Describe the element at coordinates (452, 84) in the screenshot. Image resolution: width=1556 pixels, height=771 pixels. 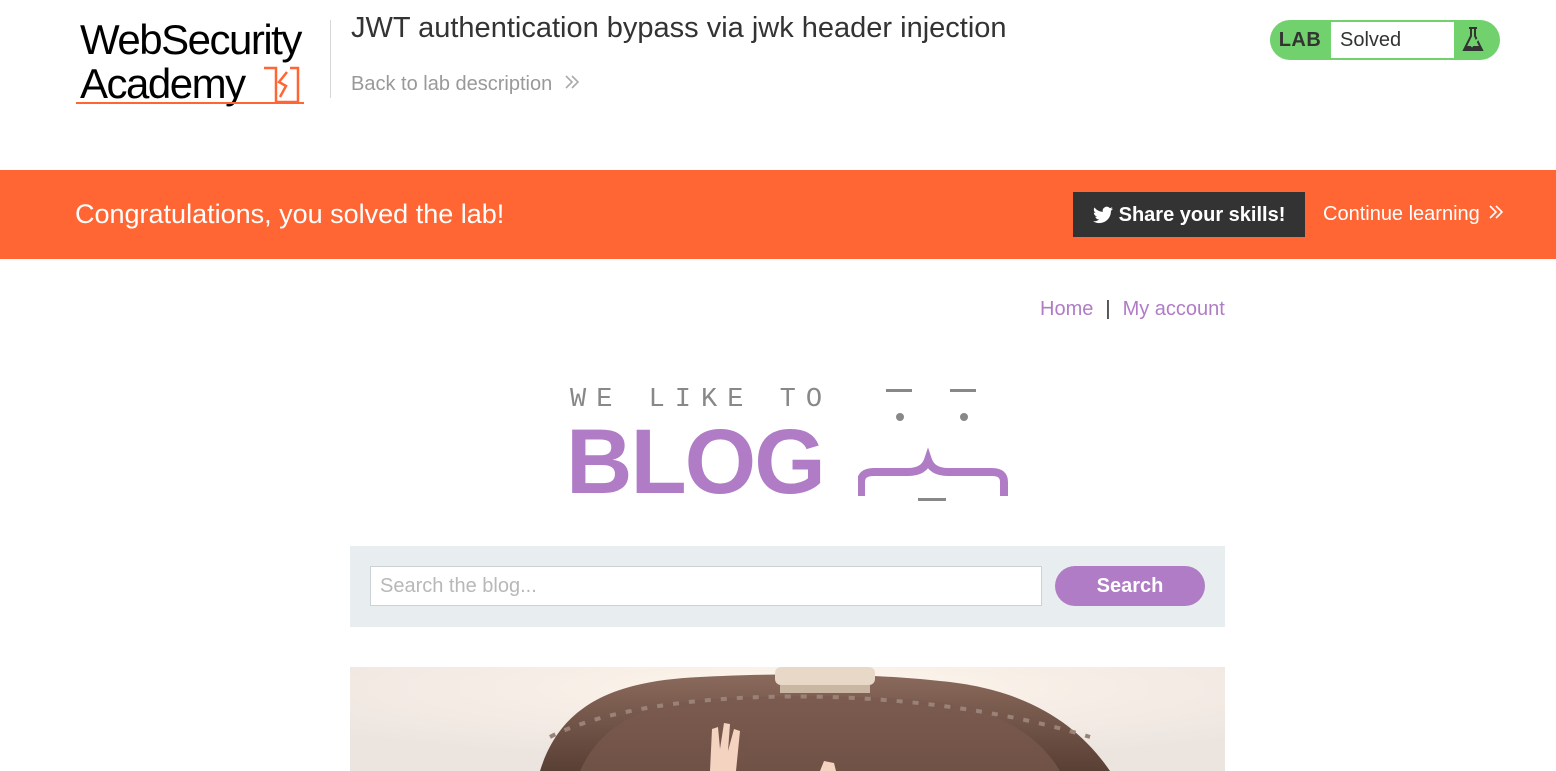
I see `back-link-label: Back to lab description` at that location.